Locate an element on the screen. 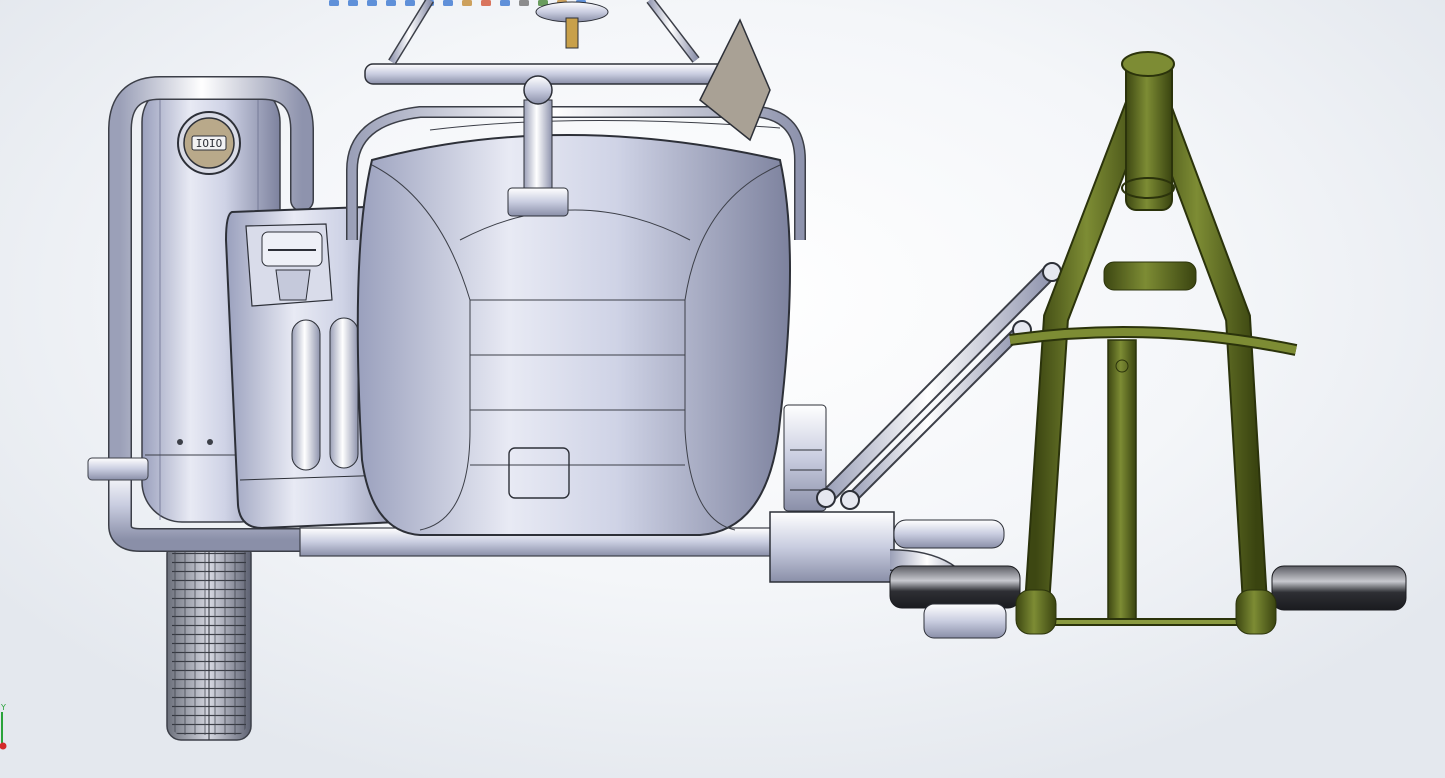 This screenshot has width=1445, height=778. badge-text: ΙOIΟ is located at coordinates (209, 143).